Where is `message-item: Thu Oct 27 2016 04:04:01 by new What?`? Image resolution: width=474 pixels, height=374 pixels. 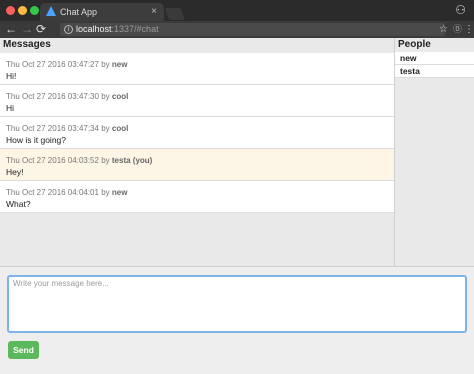
message-item: Thu Oct 27 2016 04:04:01 by new What? is located at coordinates (197, 197).